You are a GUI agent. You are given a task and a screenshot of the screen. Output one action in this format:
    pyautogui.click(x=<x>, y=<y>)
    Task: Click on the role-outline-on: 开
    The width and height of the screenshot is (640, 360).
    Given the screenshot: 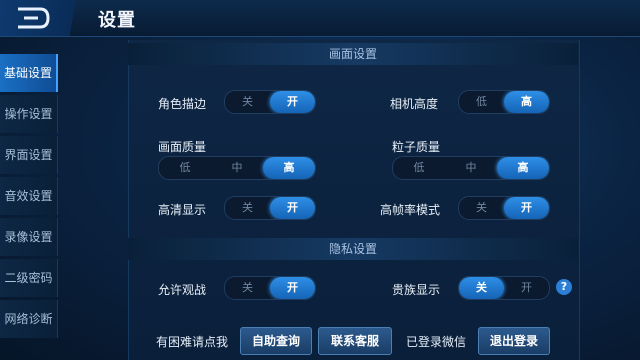 What is the action you would take?
    pyautogui.click(x=292, y=102)
    